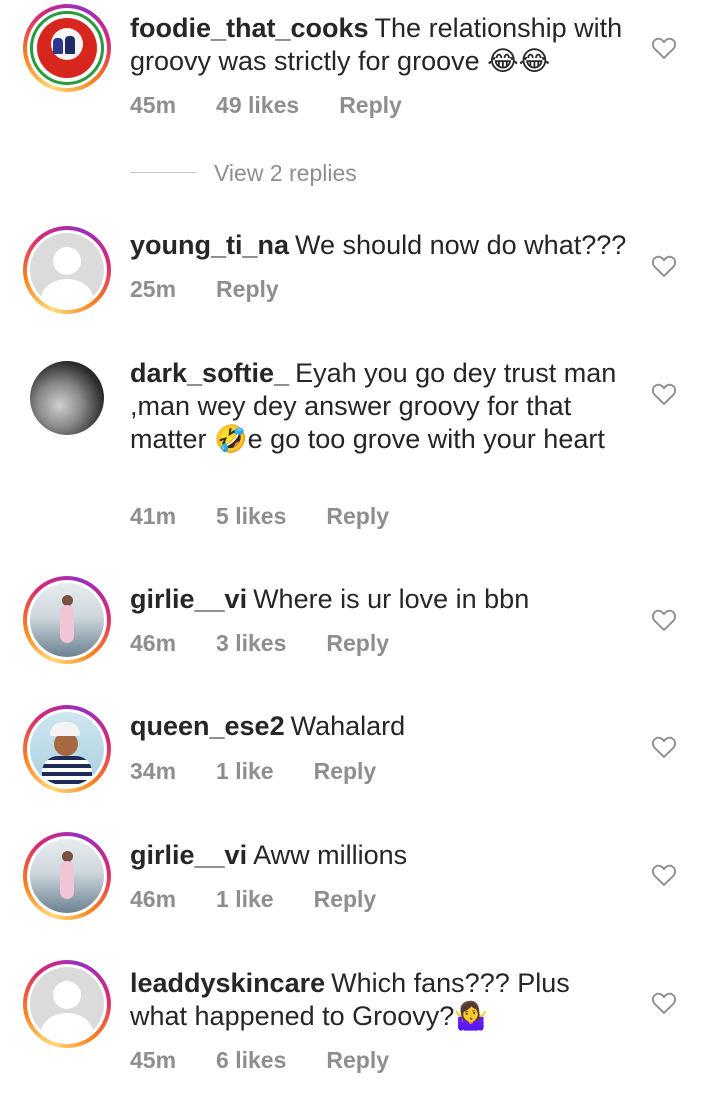 The height and width of the screenshot is (1097, 720). What do you see at coordinates (153, 516) in the screenshot?
I see `comment-time: 41m` at bounding box center [153, 516].